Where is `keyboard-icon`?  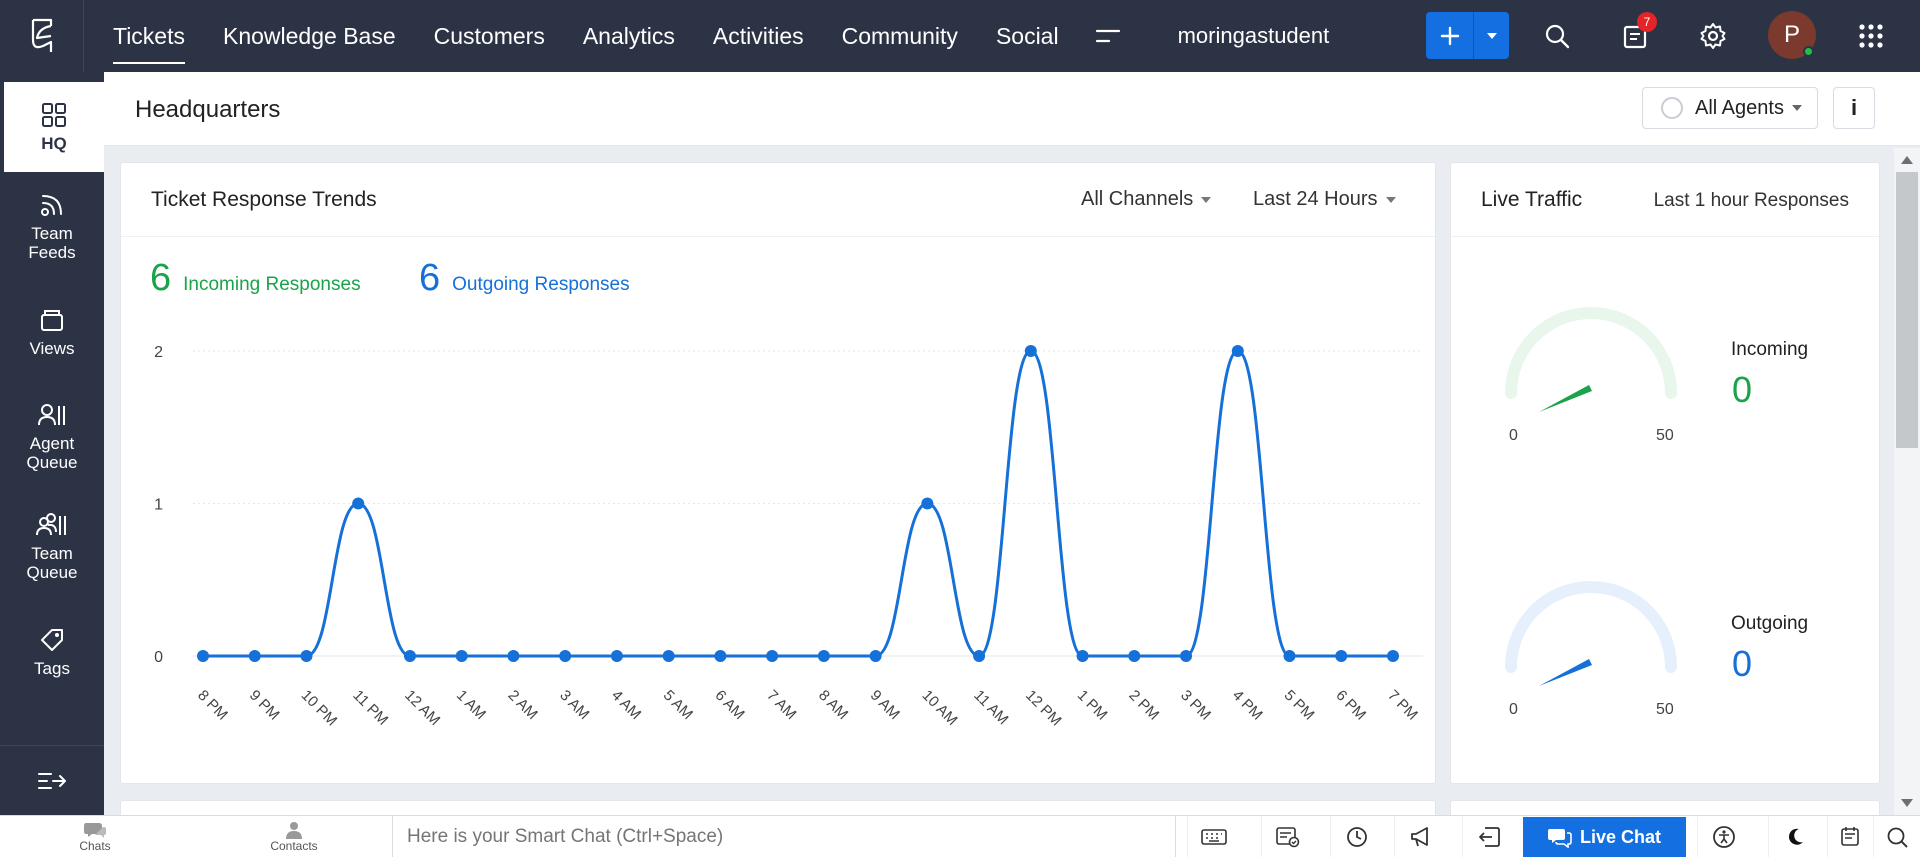 keyboard-icon is located at coordinates (1213, 836).